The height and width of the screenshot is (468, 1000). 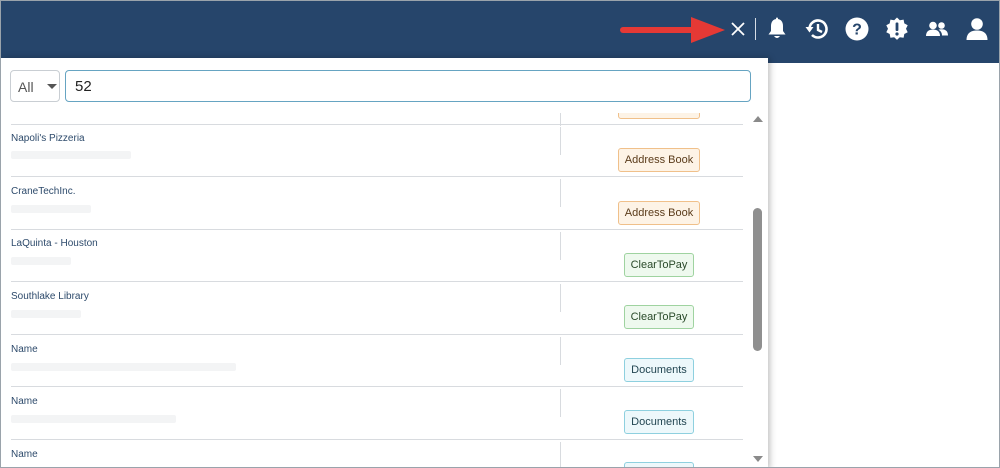 What do you see at coordinates (43, 191) in the screenshot?
I see `result-name: CraneTechInc.` at bounding box center [43, 191].